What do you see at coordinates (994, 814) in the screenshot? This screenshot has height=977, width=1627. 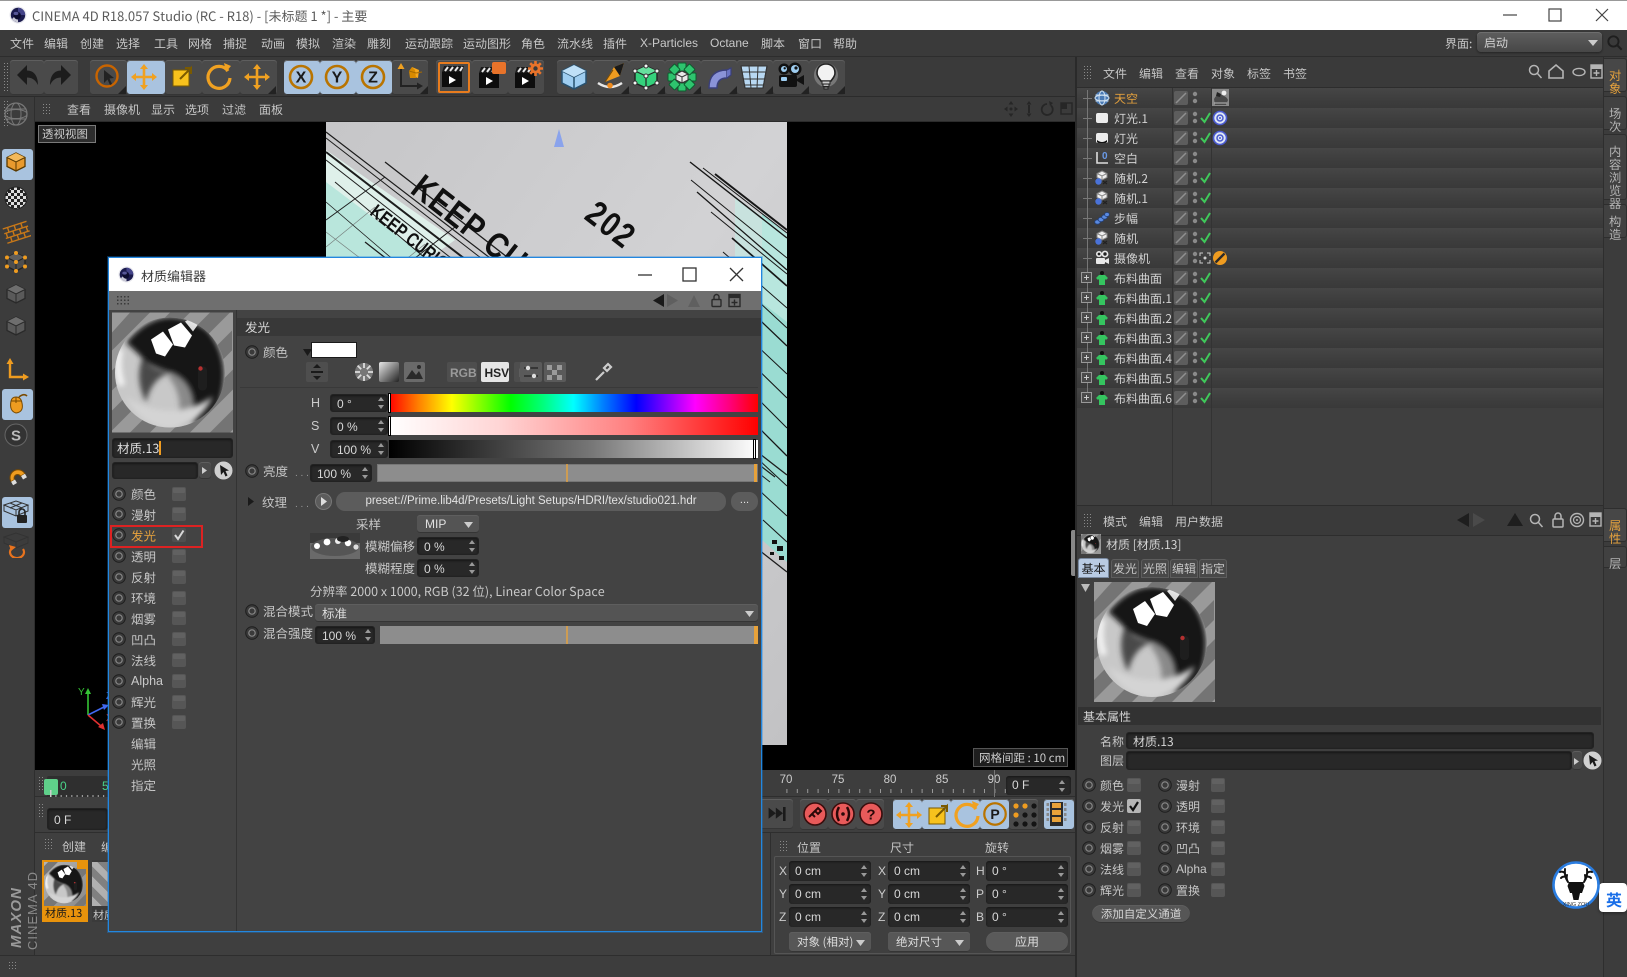 I see `svg-text: P` at bounding box center [994, 814].